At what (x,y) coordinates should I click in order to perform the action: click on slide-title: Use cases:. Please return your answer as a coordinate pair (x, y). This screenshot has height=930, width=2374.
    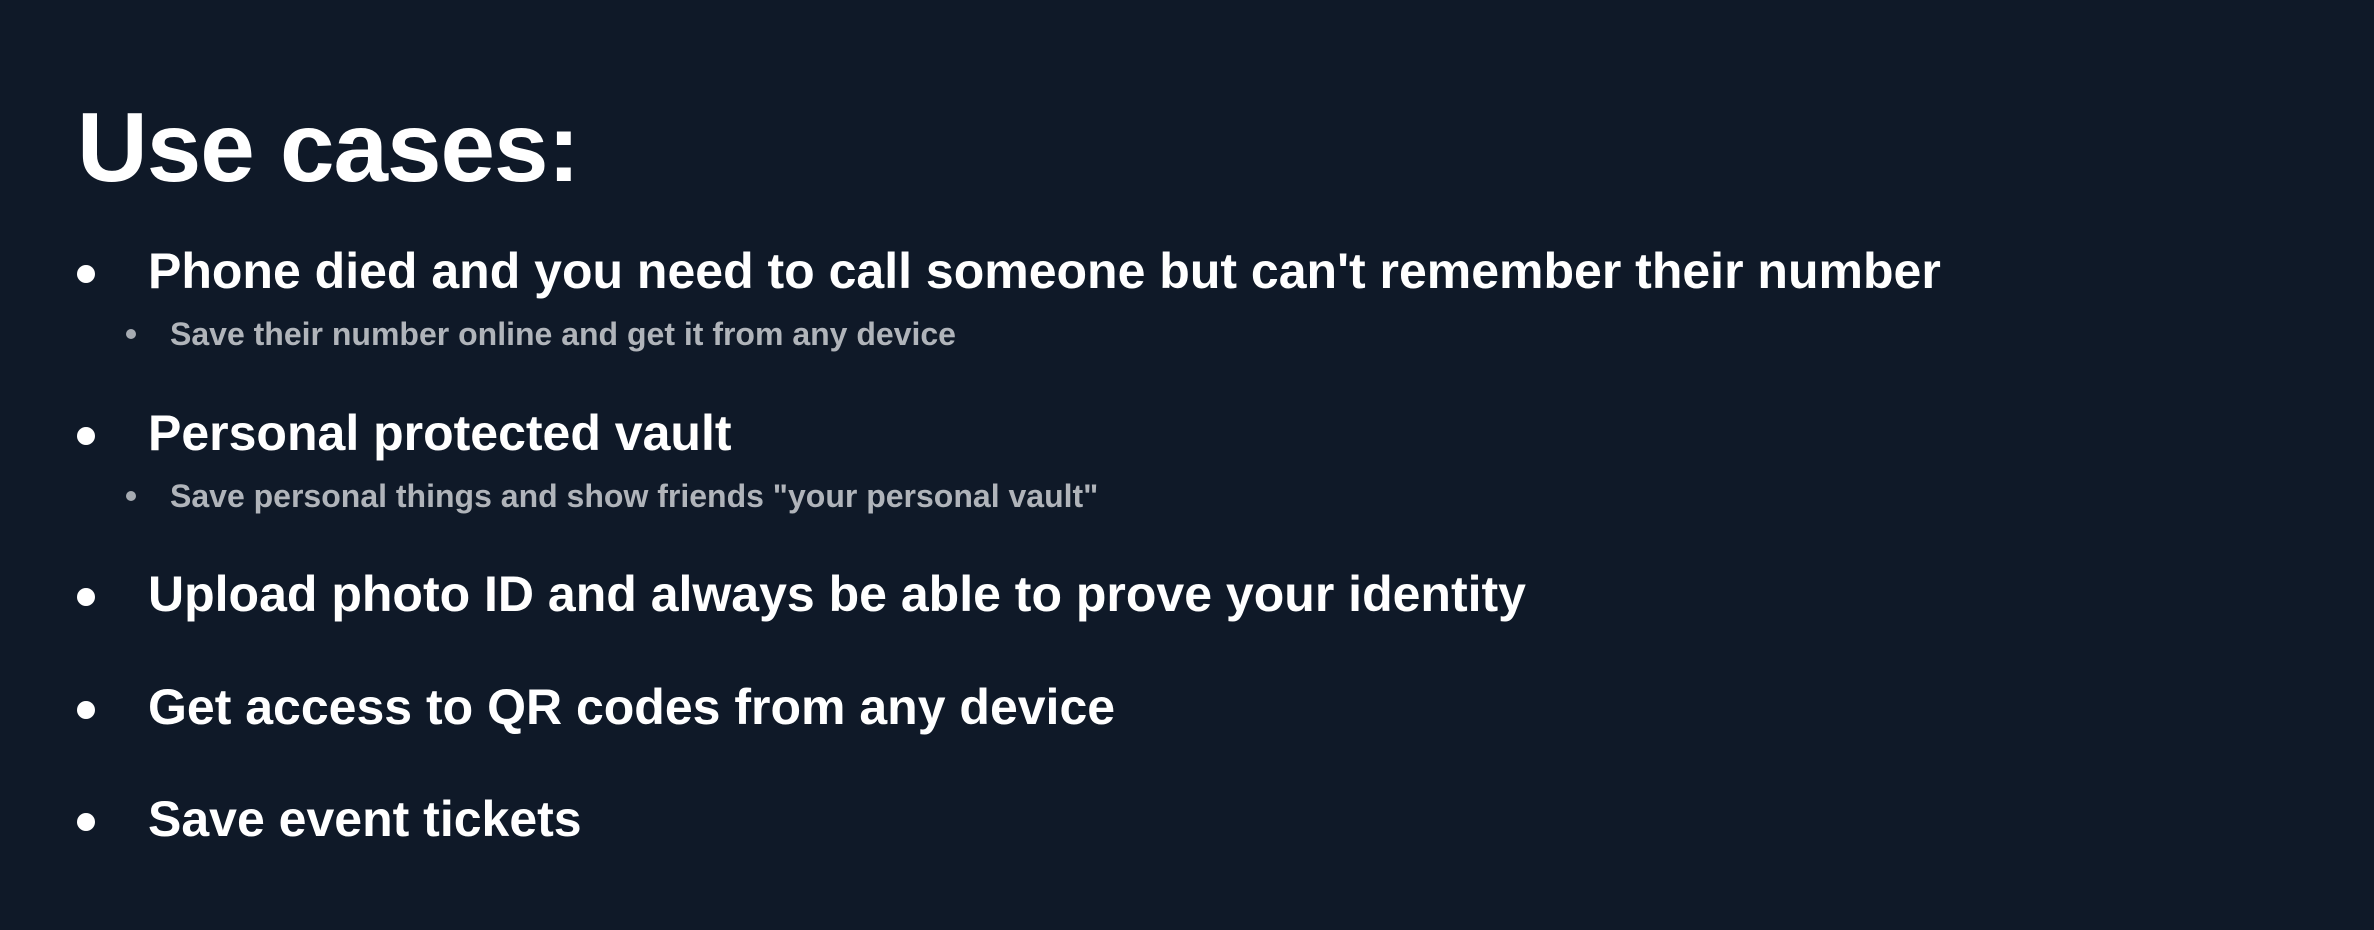
    Looking at the image, I should click on (328, 147).